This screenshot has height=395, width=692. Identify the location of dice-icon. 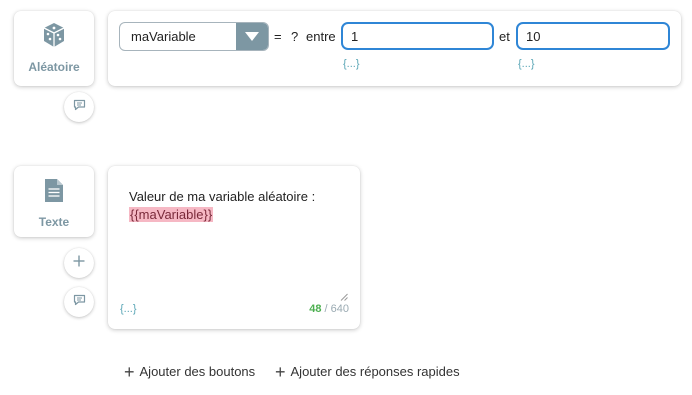
(54, 35).